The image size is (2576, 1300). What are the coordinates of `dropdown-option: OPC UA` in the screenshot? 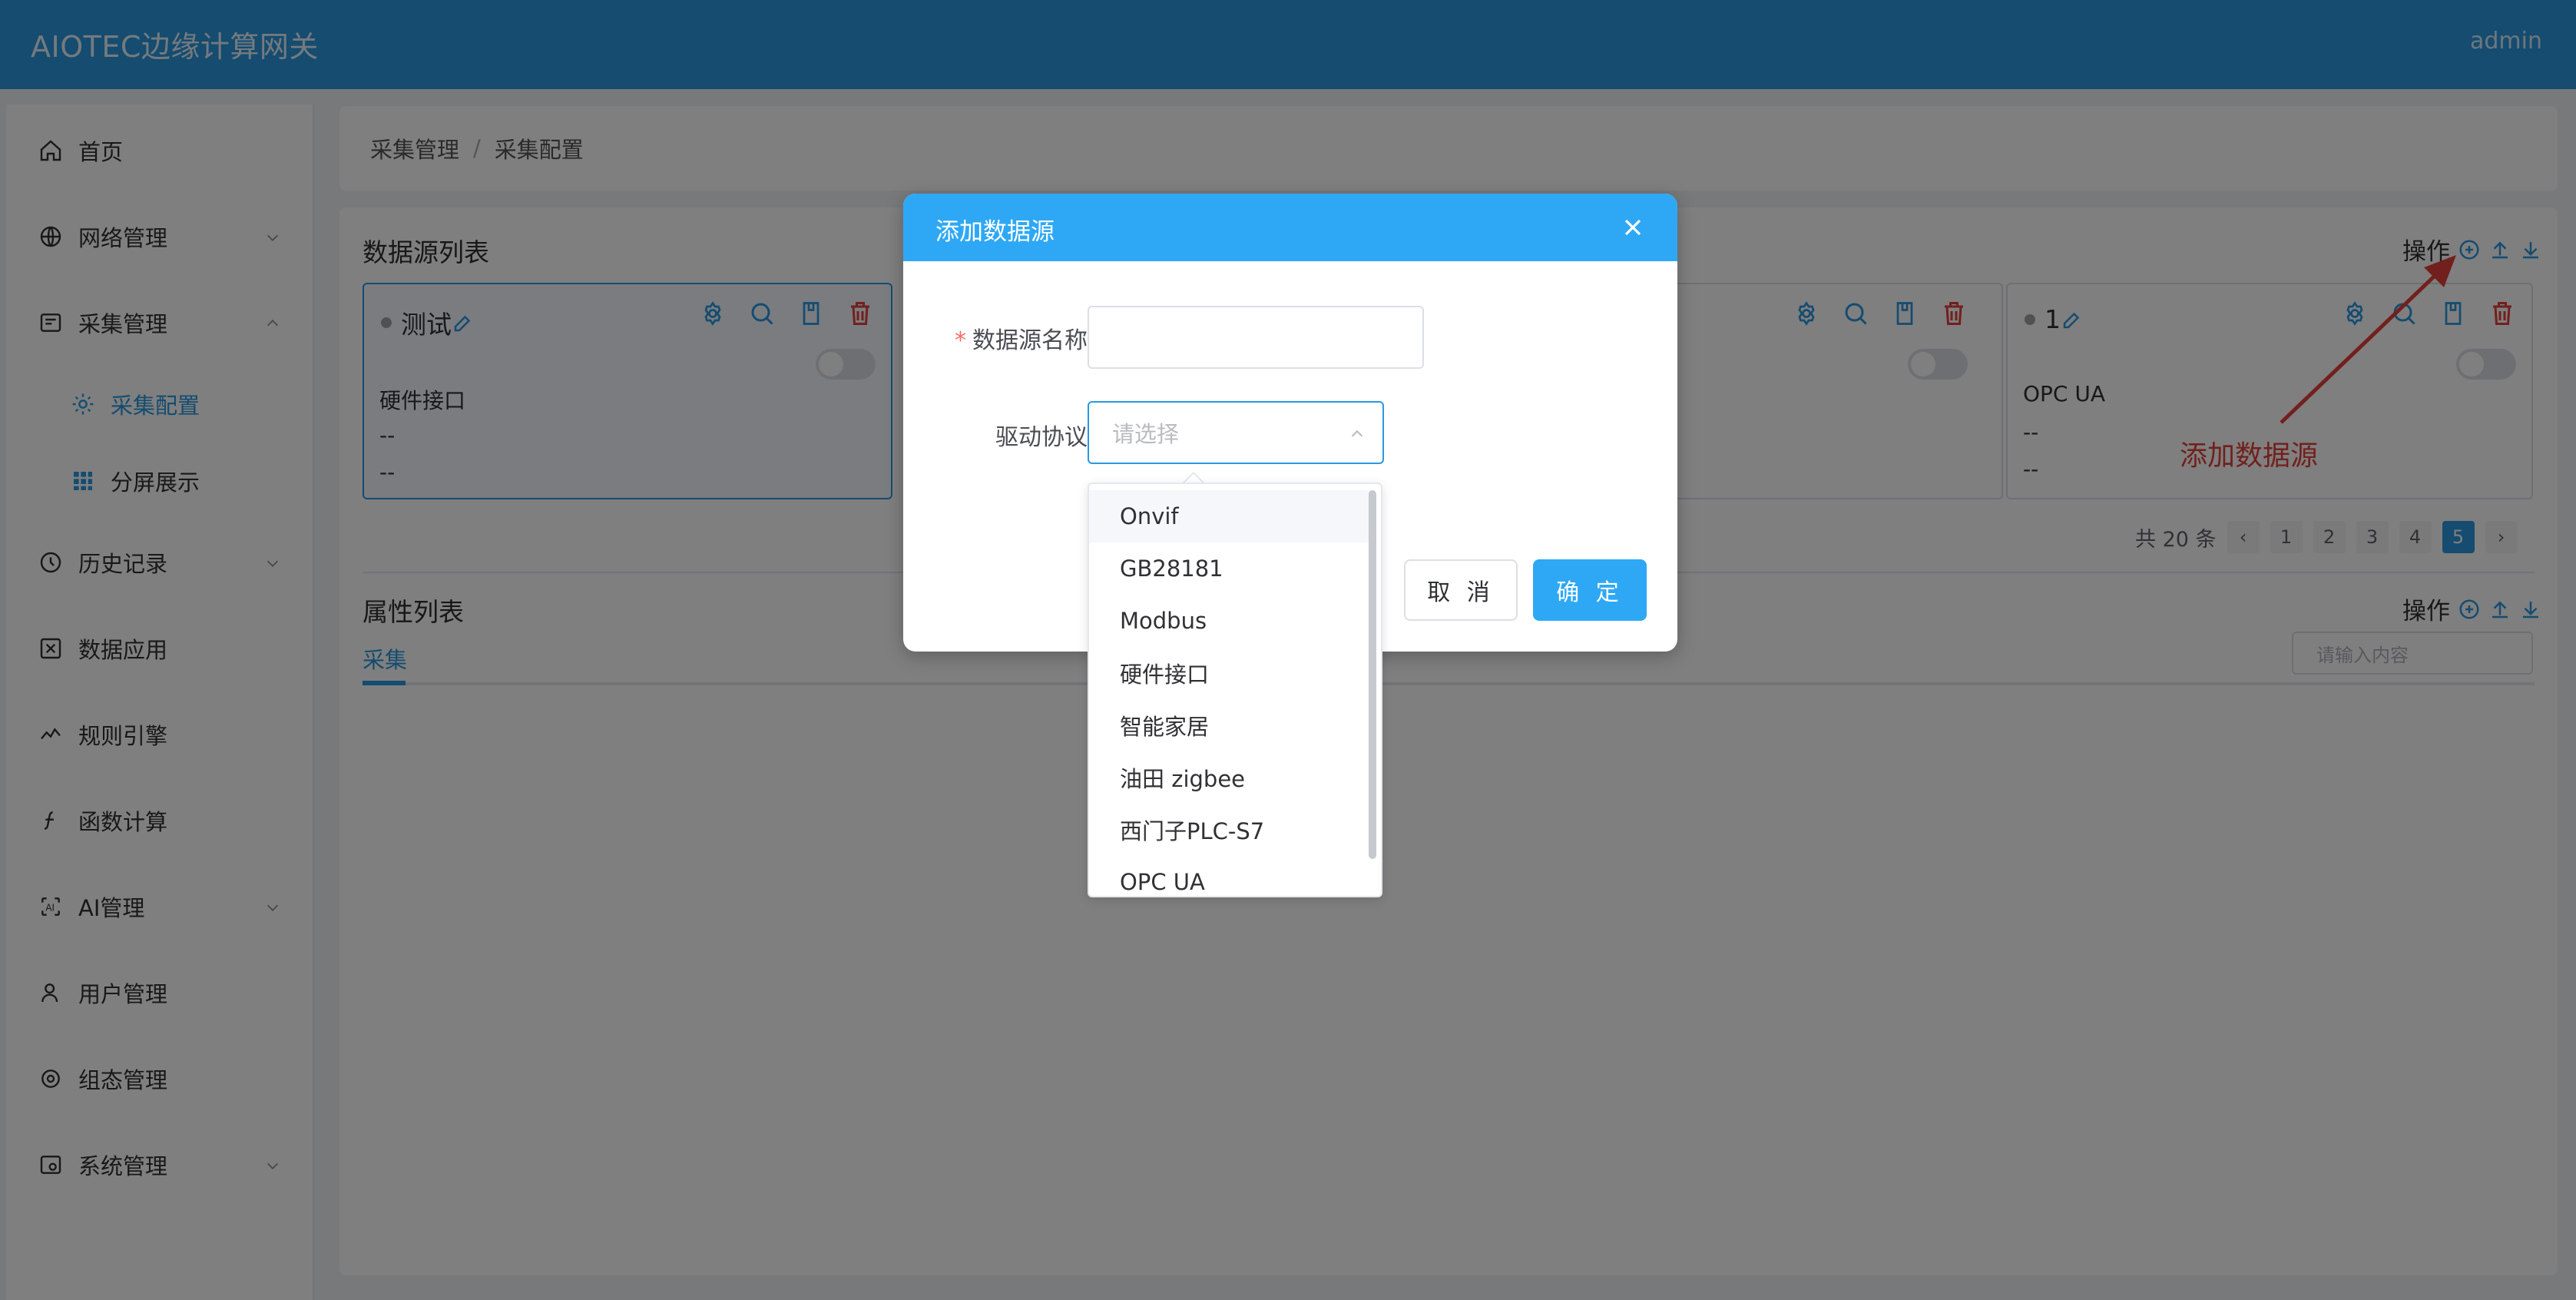 It's located at (1231, 876).